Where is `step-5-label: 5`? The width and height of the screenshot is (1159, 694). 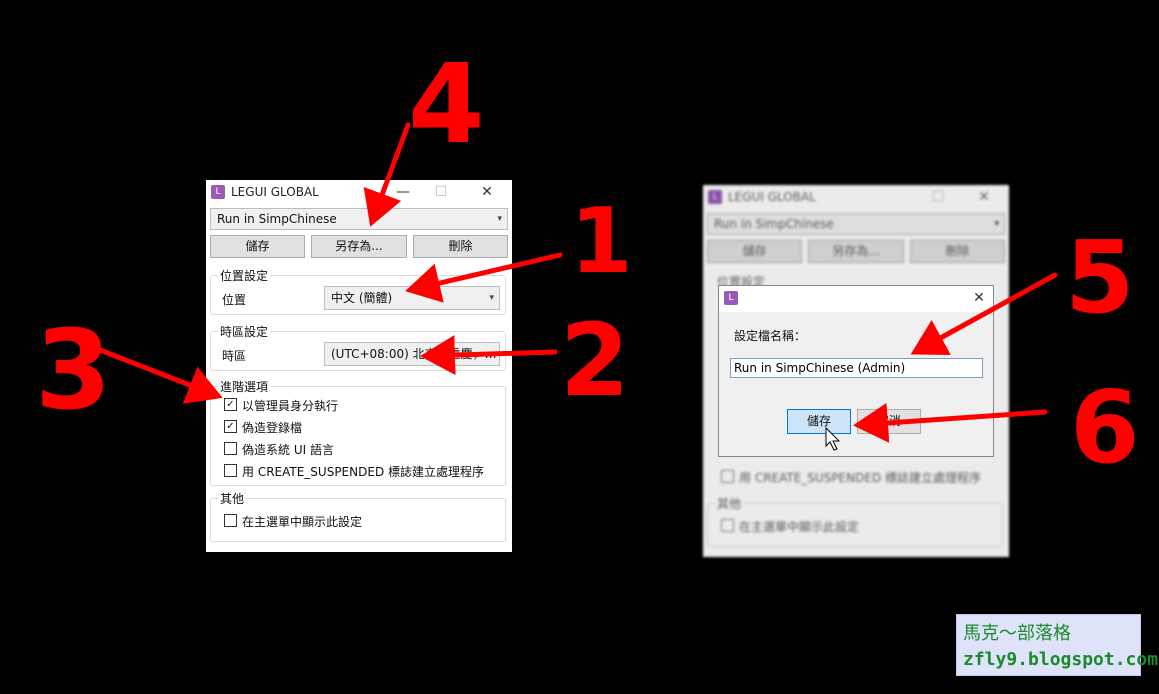 step-5-label: 5 is located at coordinates (1100, 277).